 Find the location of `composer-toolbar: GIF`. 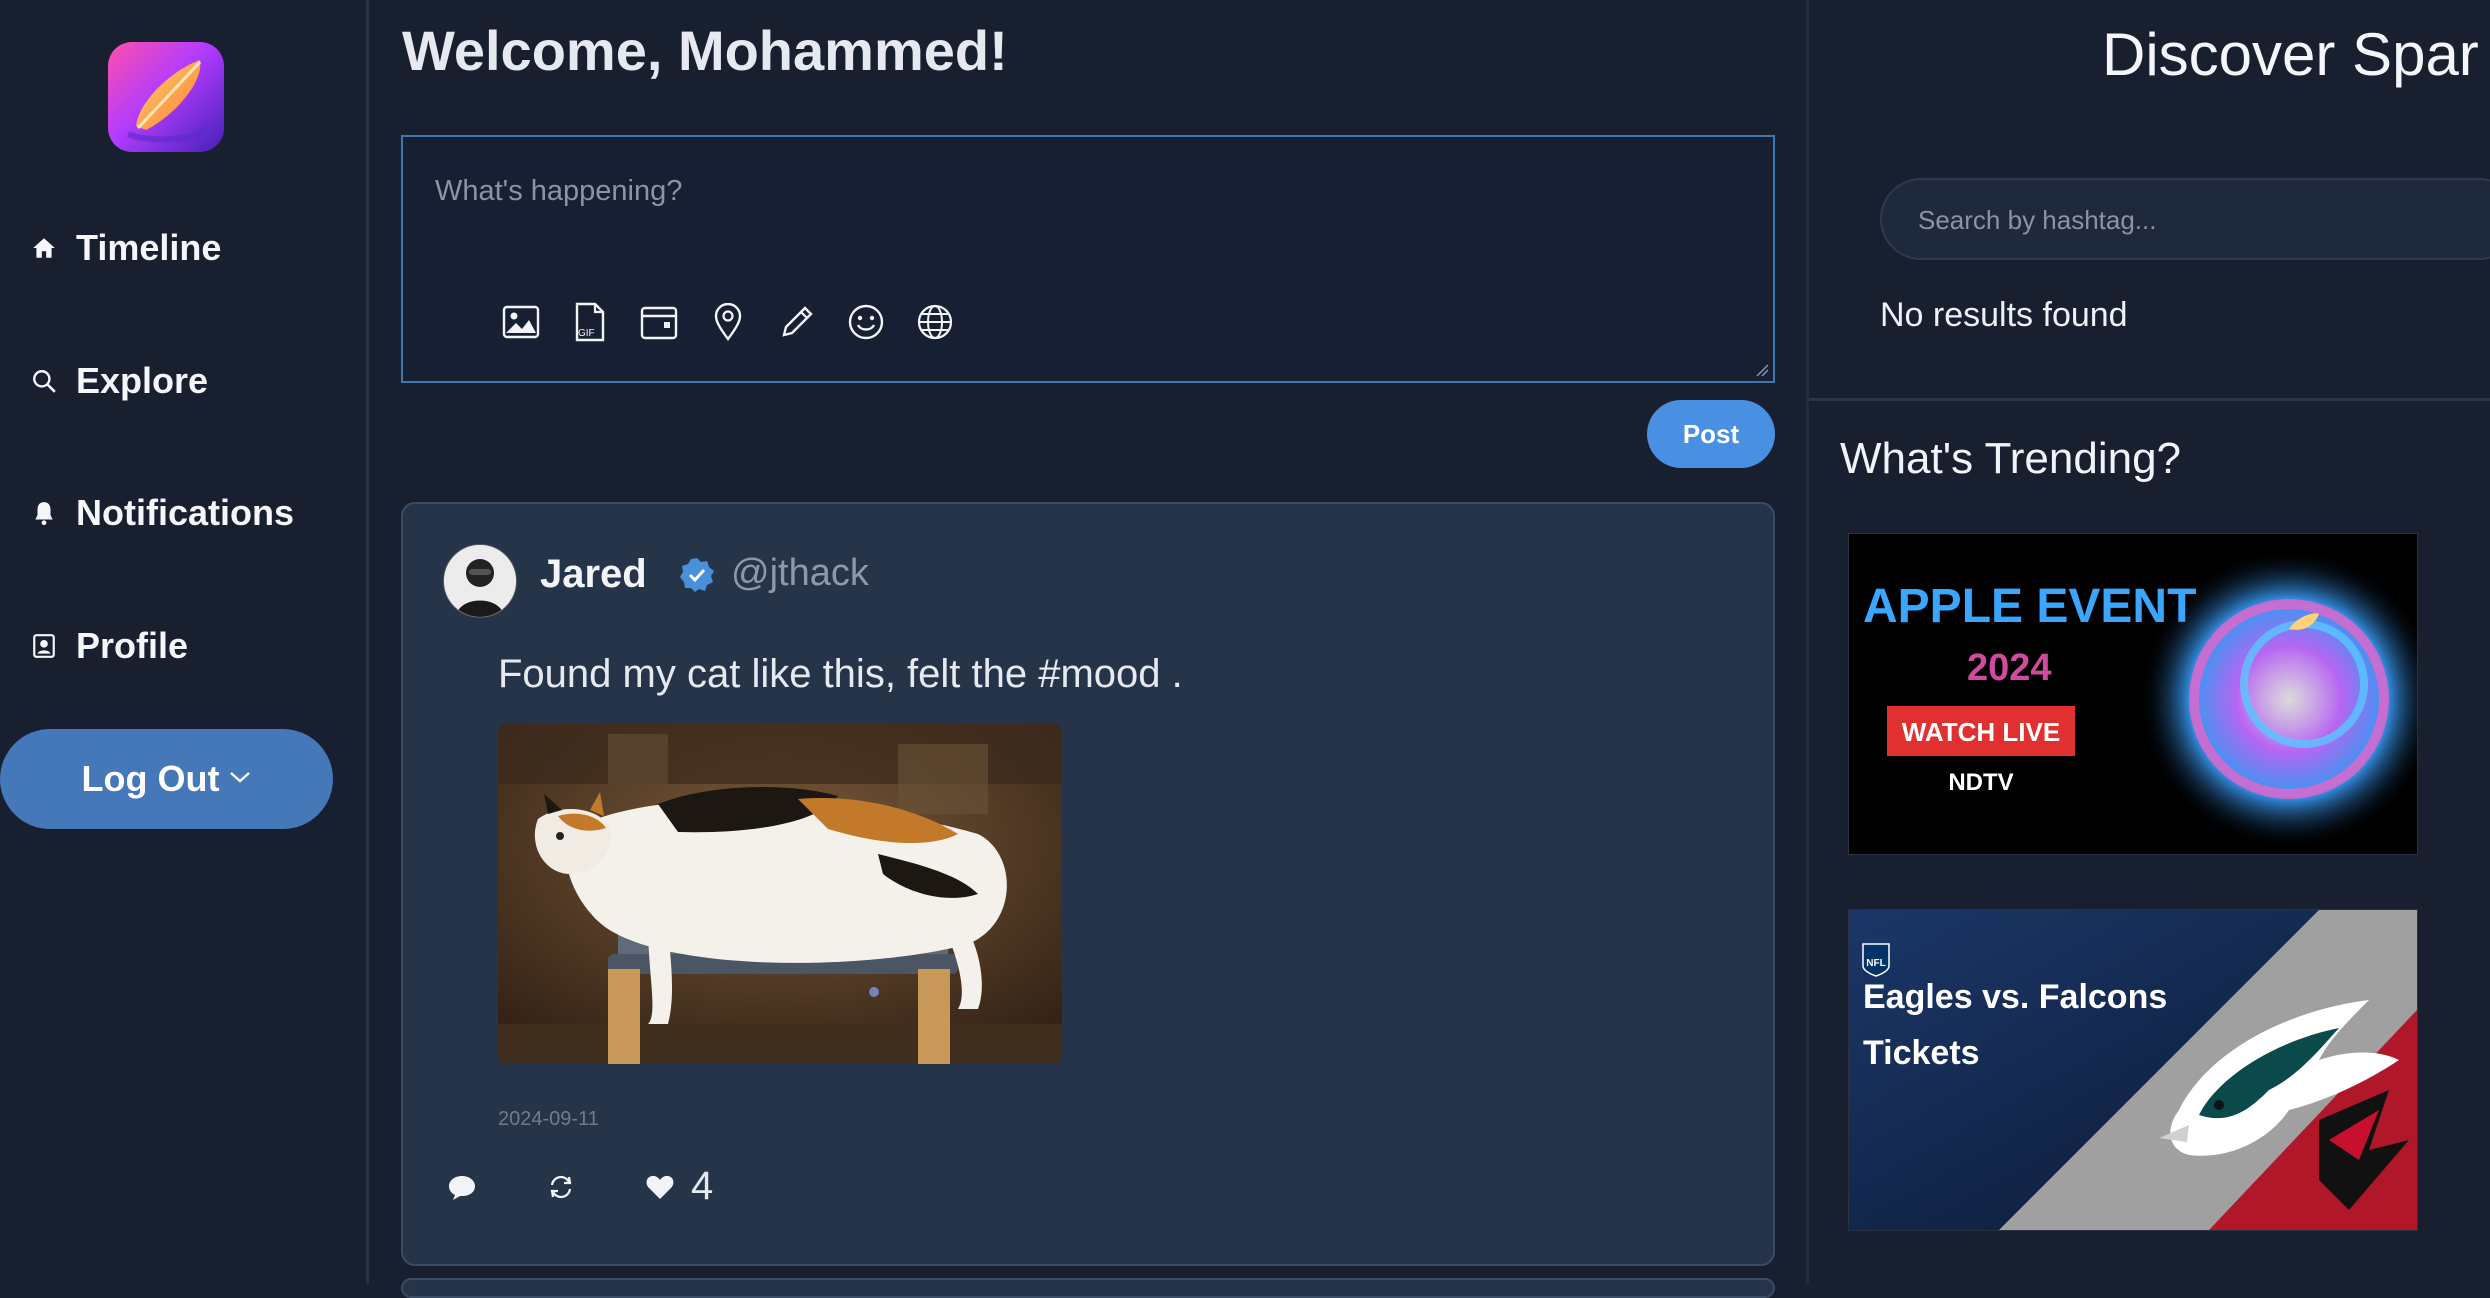

composer-toolbar: GIF is located at coordinates (742, 322).